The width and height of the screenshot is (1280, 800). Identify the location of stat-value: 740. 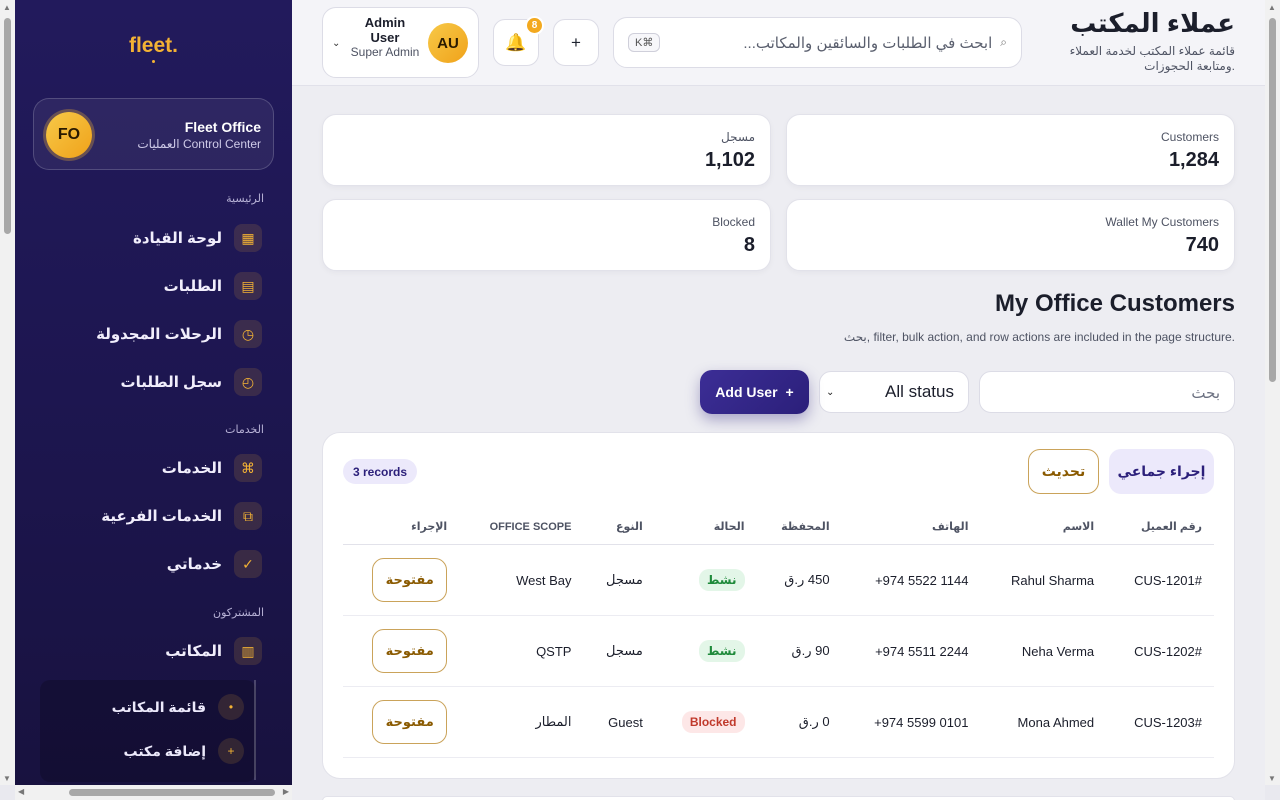
(1202, 245).